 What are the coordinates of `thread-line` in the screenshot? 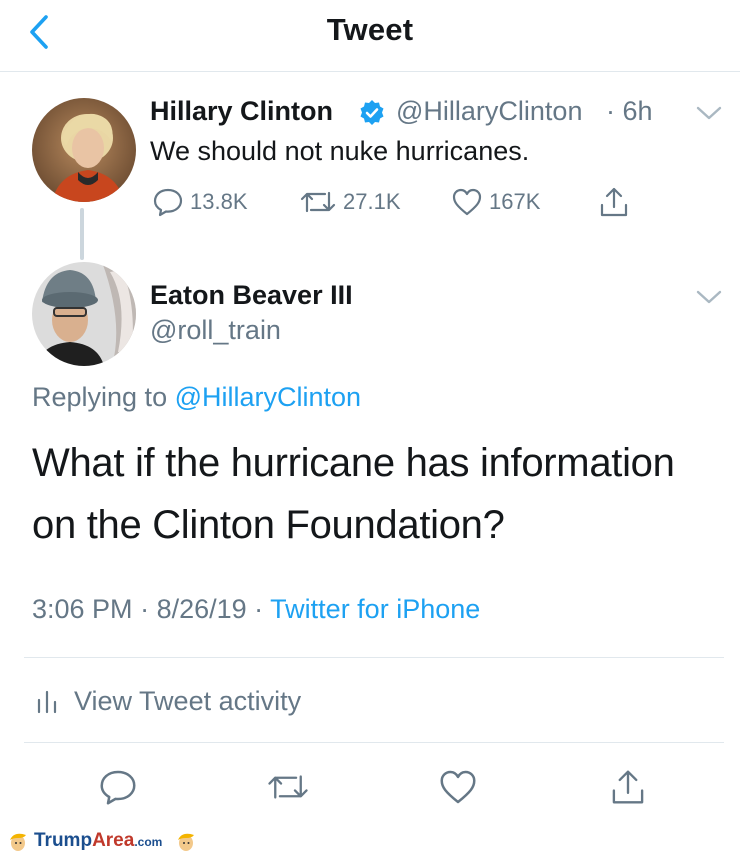 It's located at (82, 234).